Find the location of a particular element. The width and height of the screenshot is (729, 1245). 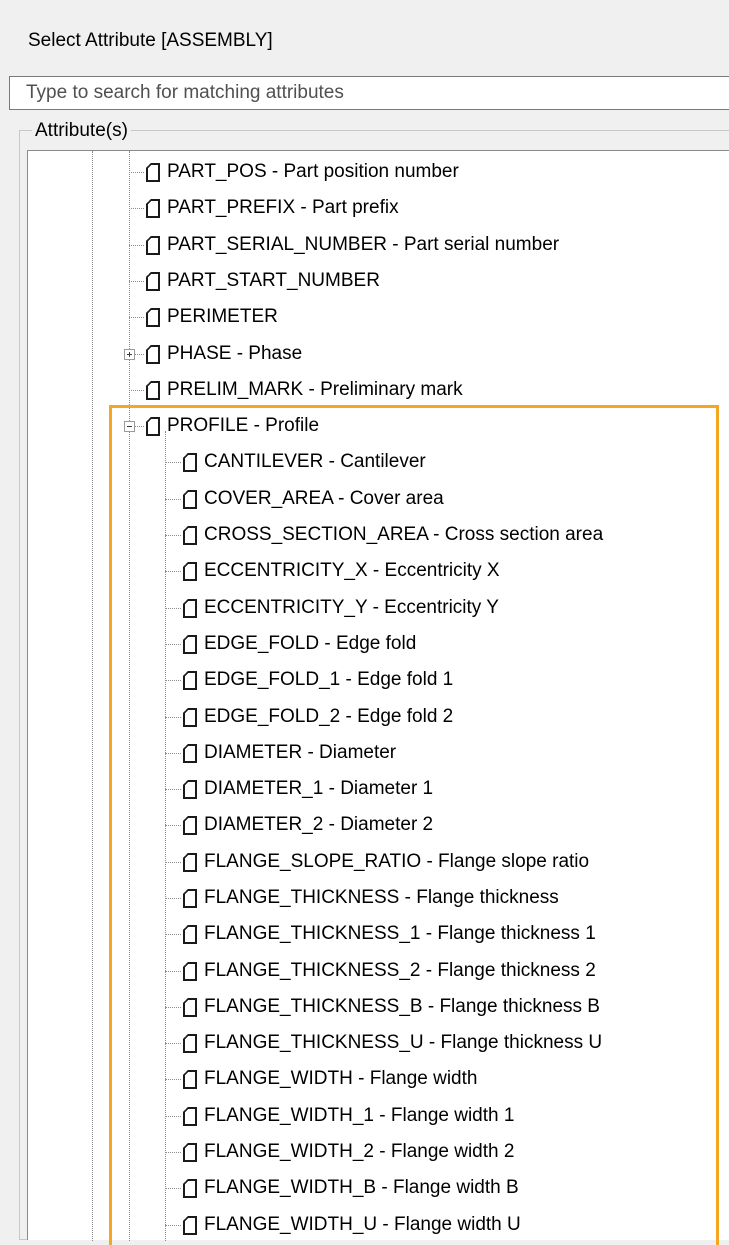

tree-item-label: PART_POS - Part position number is located at coordinates (313, 171).